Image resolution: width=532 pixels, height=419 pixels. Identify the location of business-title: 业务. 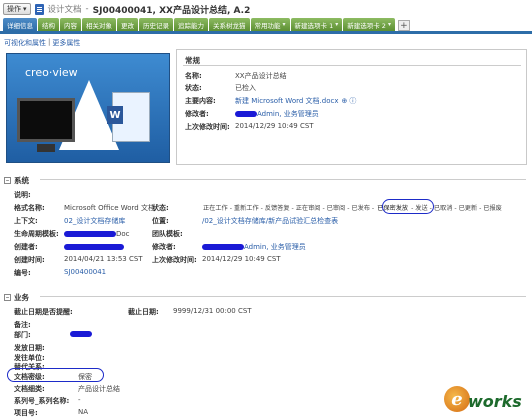
(21, 297).